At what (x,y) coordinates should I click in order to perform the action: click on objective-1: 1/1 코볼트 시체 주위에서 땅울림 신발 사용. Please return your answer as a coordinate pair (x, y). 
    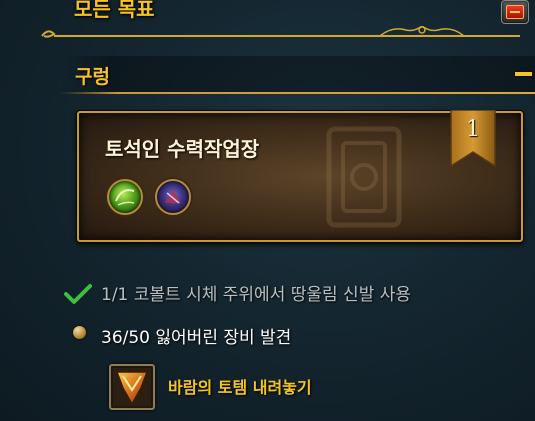
    Looking at the image, I should click on (256, 295).